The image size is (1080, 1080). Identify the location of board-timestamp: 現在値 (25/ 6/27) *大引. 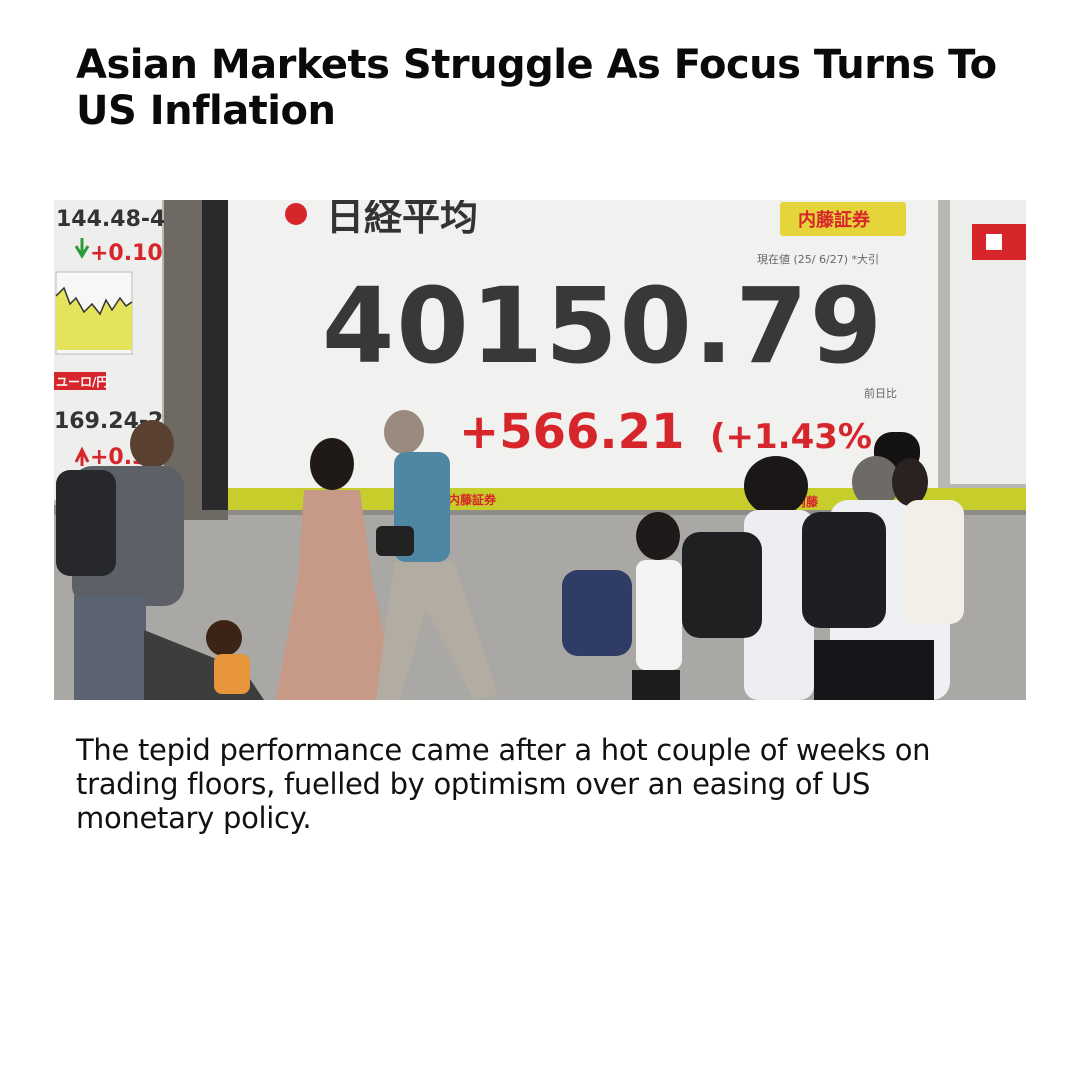
(818, 259).